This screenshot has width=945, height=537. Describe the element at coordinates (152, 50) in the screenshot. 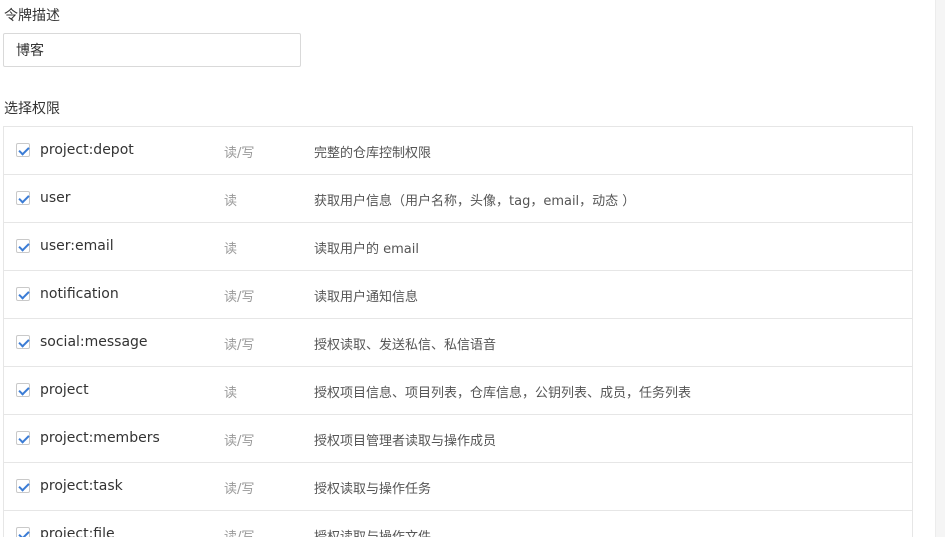

I see `token-description-input` at that location.